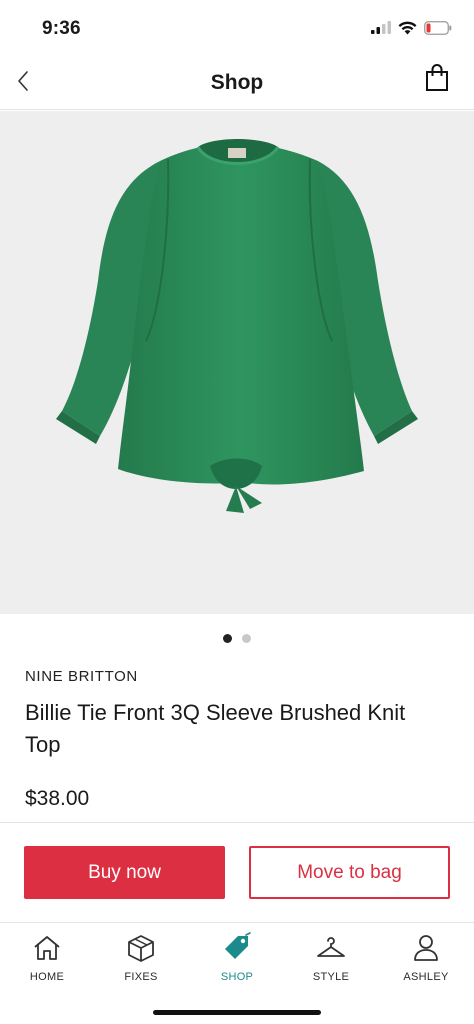 The width and height of the screenshot is (474, 1024). I want to click on product-price: $38.00, so click(57, 798).